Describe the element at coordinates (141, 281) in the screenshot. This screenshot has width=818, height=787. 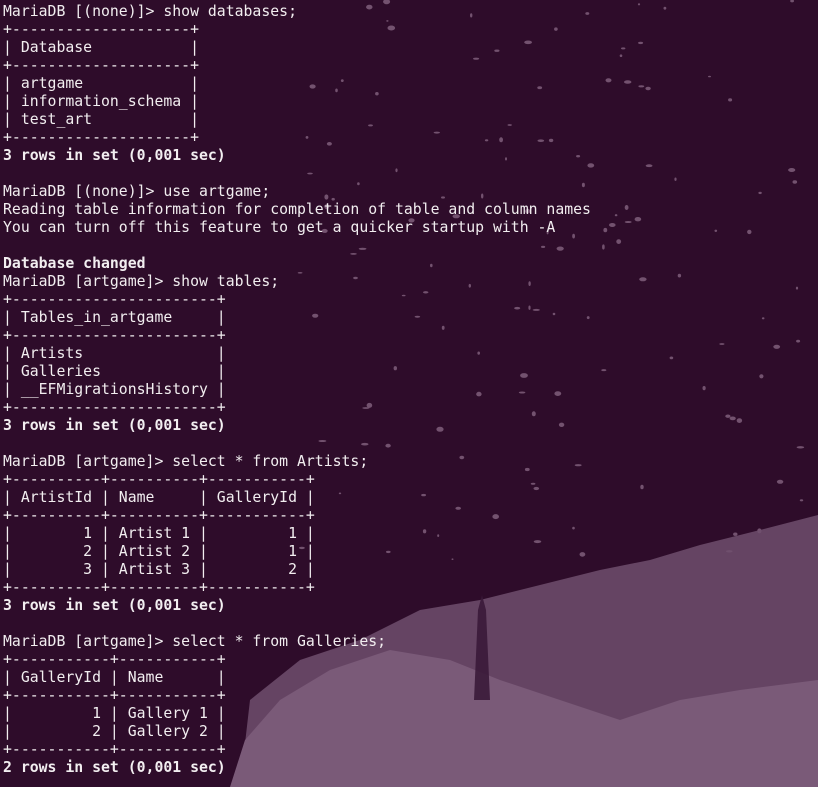
I see `terminal-line: MariaDB [artgame]> show tables;` at that location.